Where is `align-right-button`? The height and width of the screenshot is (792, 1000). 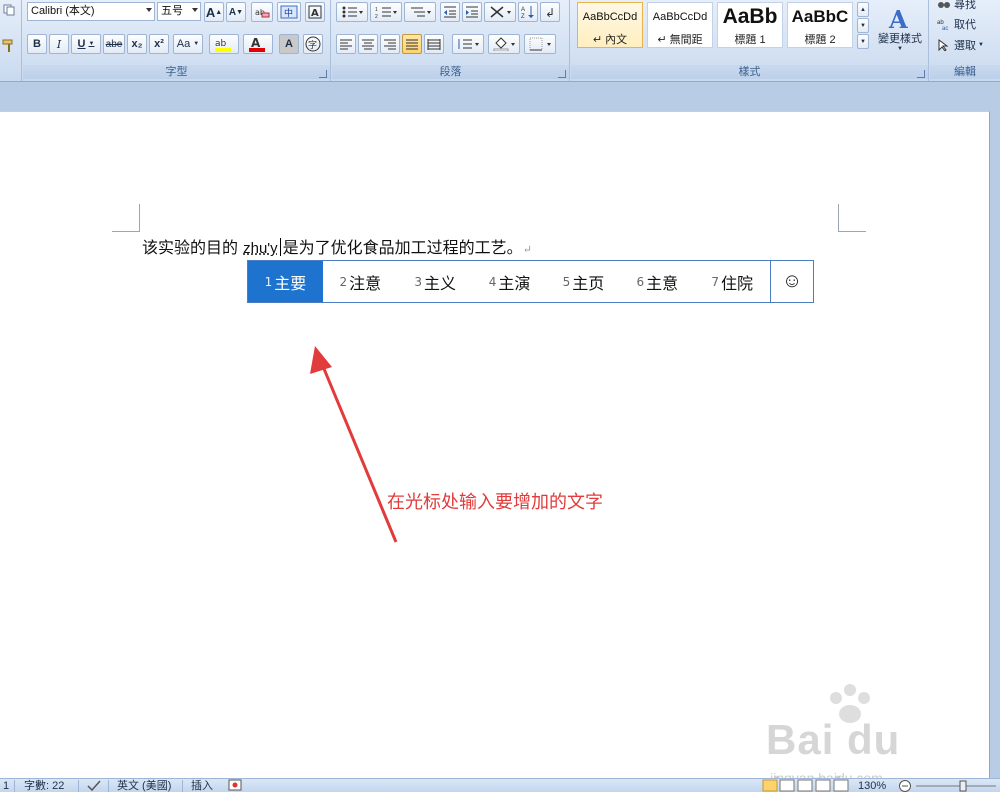
align-right-button is located at coordinates (390, 44).